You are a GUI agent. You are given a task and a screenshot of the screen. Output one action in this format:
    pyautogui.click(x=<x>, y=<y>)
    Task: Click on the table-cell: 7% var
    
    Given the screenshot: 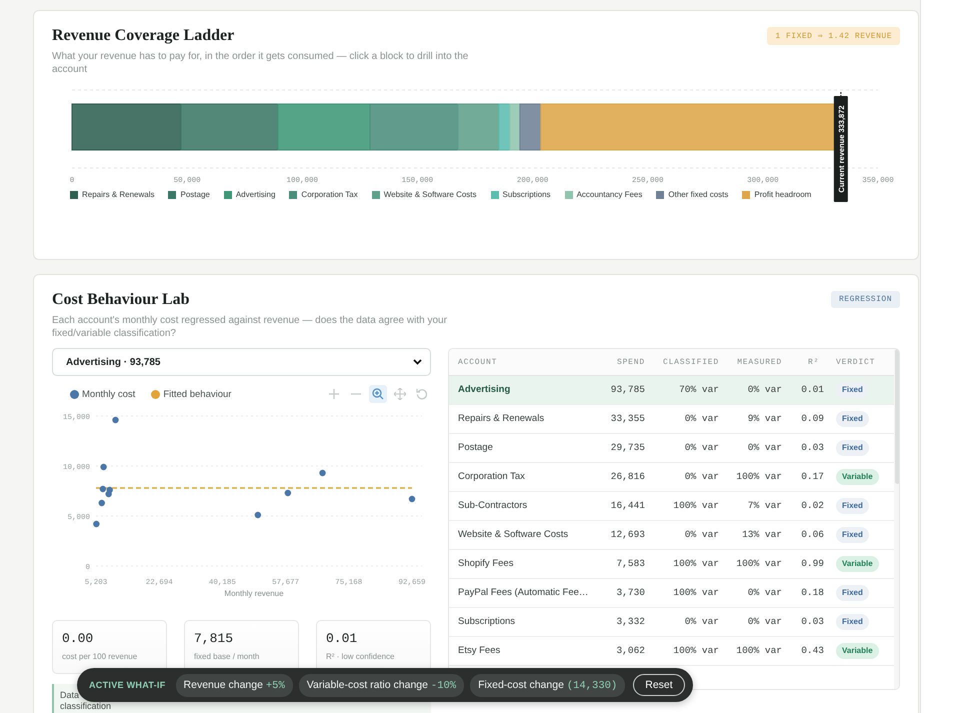 What is the action you would take?
    pyautogui.click(x=754, y=506)
    